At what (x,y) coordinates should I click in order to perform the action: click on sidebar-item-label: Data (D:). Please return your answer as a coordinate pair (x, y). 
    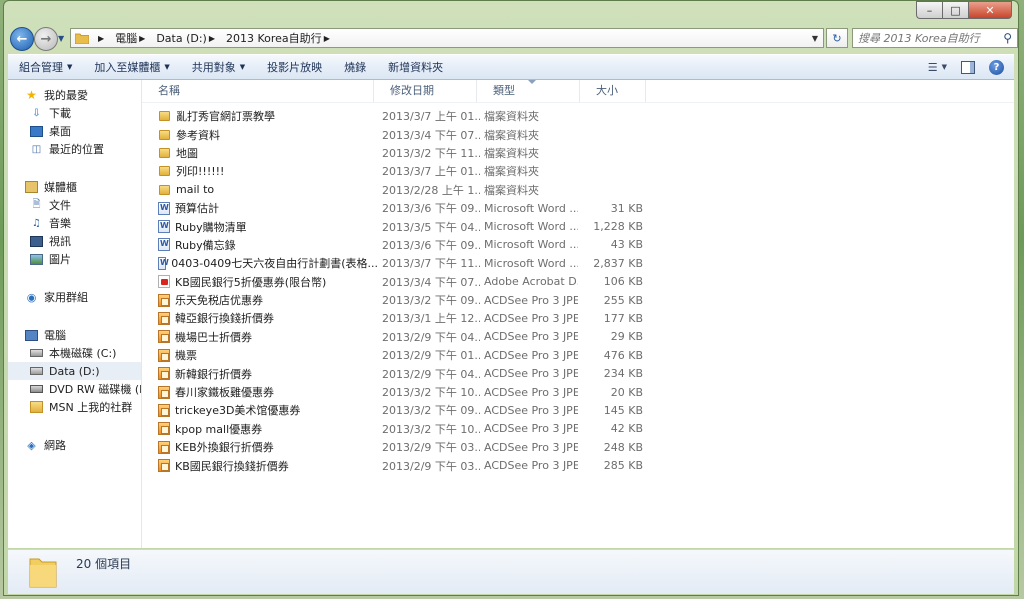
    Looking at the image, I should click on (74, 371).